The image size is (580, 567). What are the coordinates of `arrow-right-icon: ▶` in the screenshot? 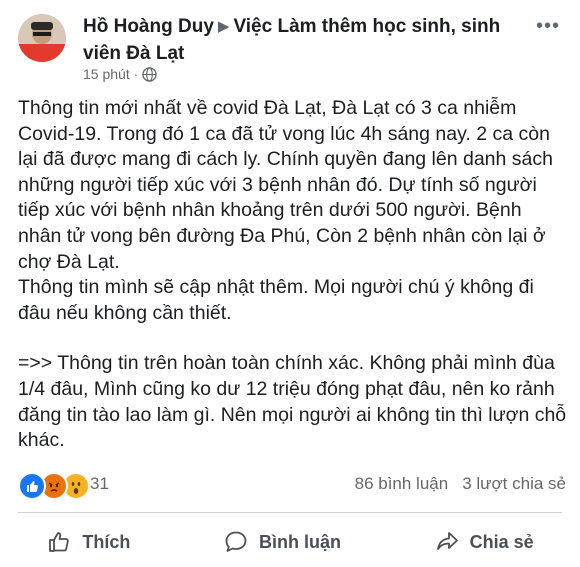 It's located at (223, 26).